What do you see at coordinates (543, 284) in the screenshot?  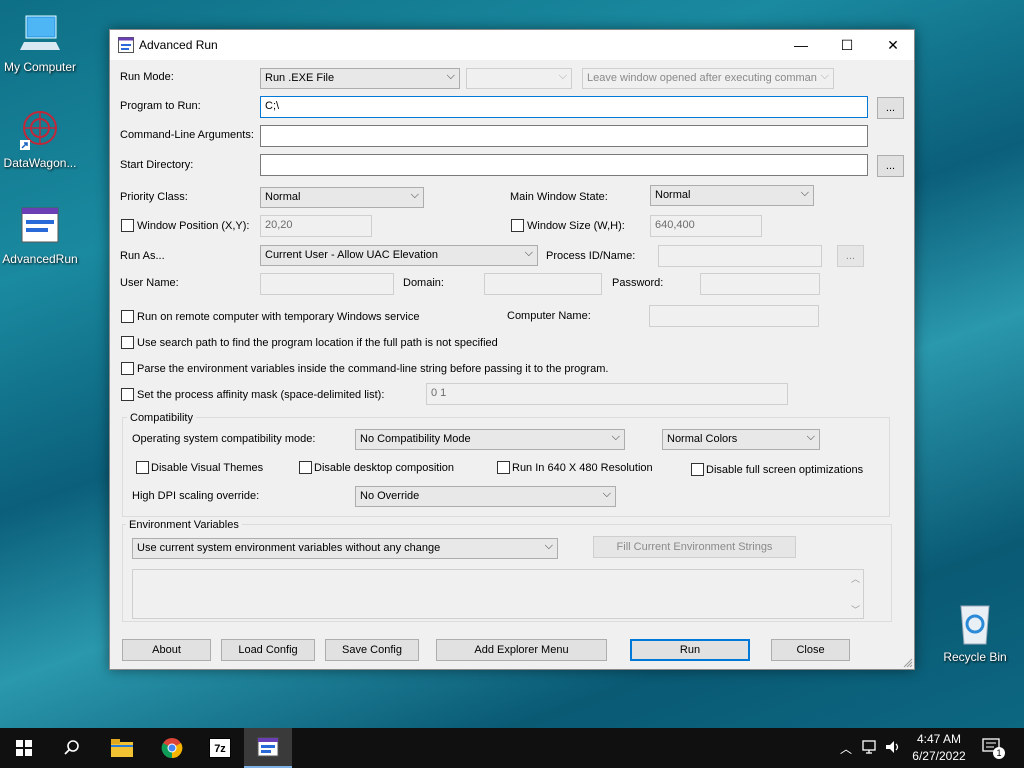 I see `domain-input` at bounding box center [543, 284].